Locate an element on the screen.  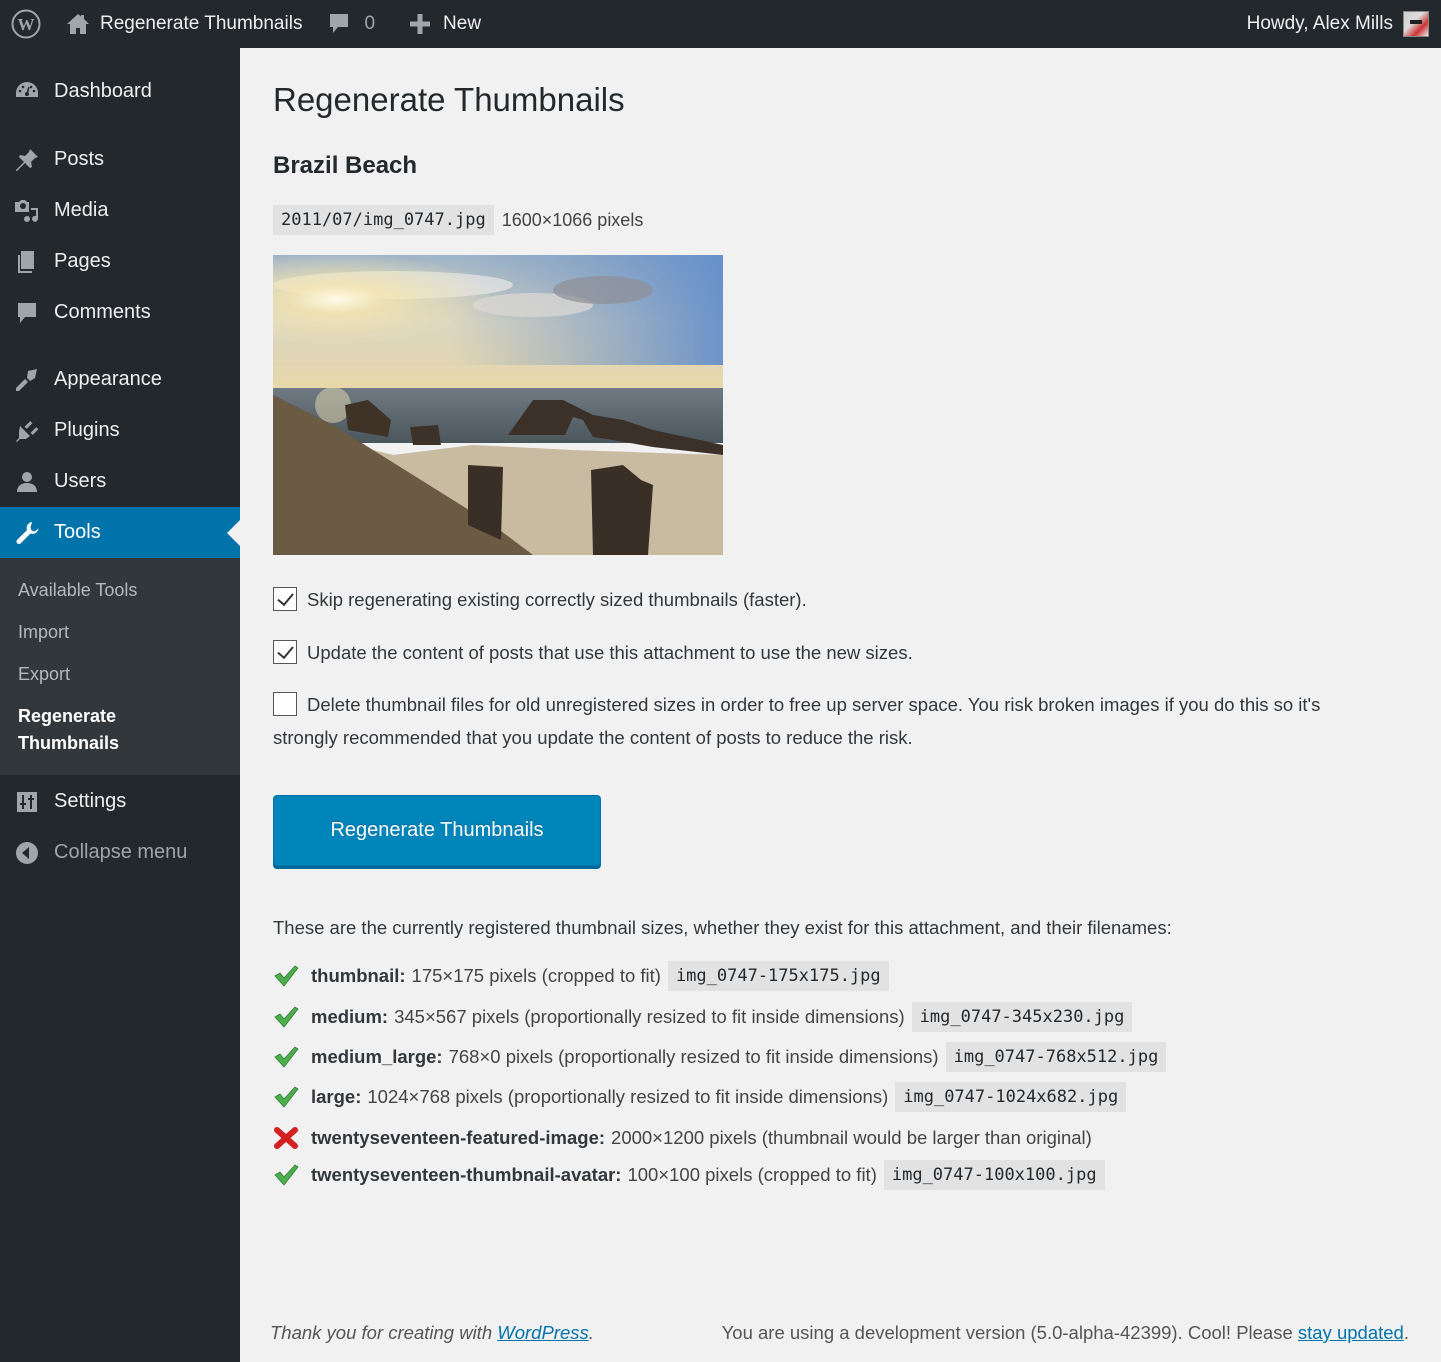
file-dimensions: 1600×1066 pixels is located at coordinates (572, 219).